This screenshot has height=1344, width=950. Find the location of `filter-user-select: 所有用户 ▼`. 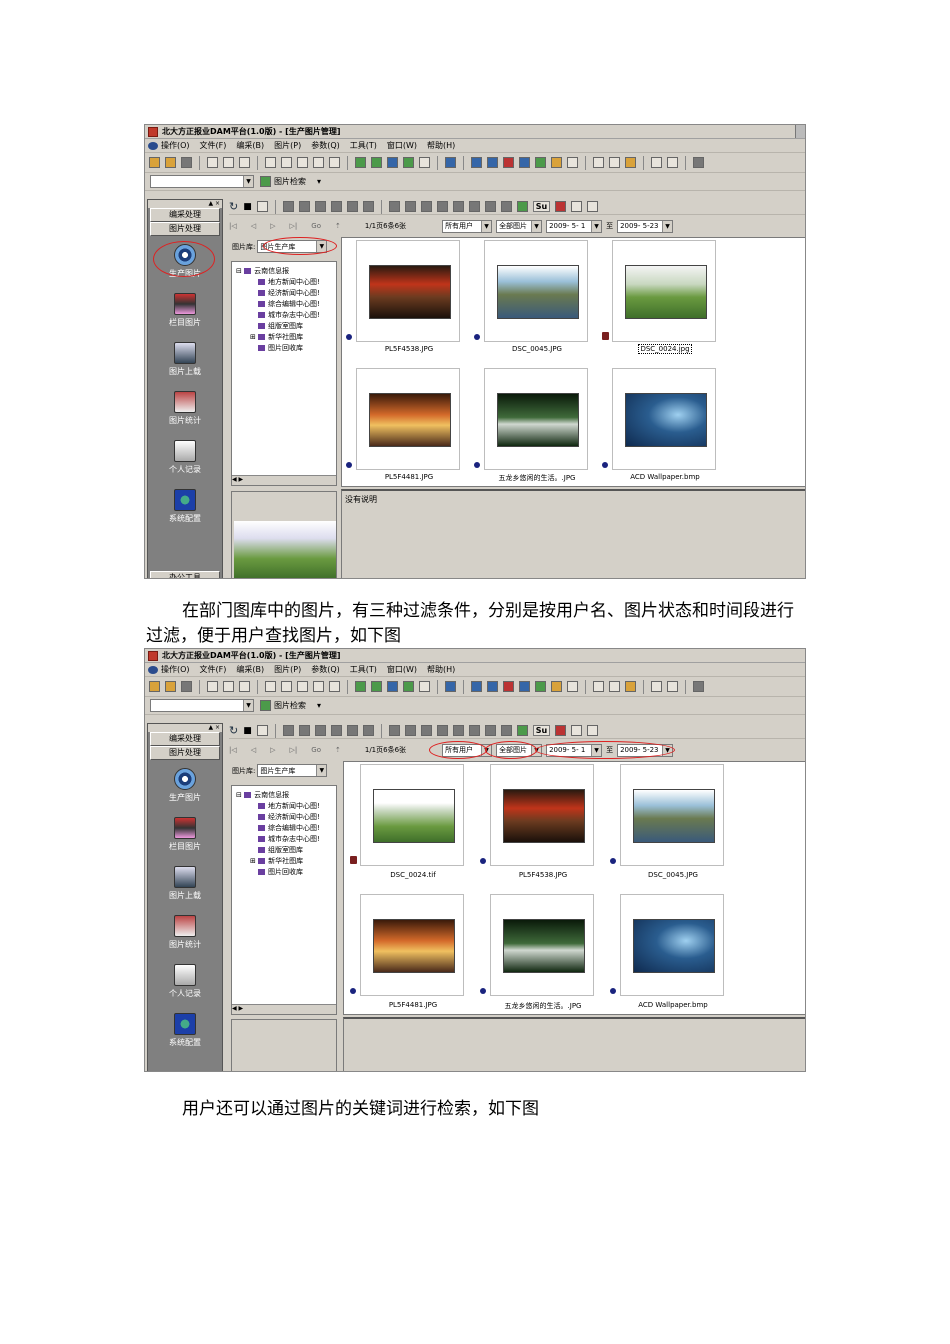

filter-user-select: 所有用户 ▼ is located at coordinates (467, 226).